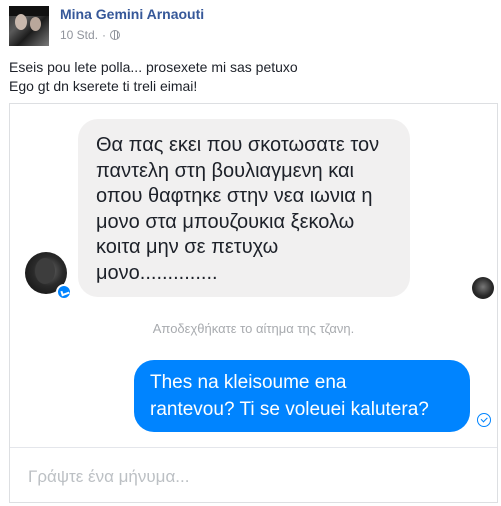  I want to click on avatar-hair, so click(29, 11).